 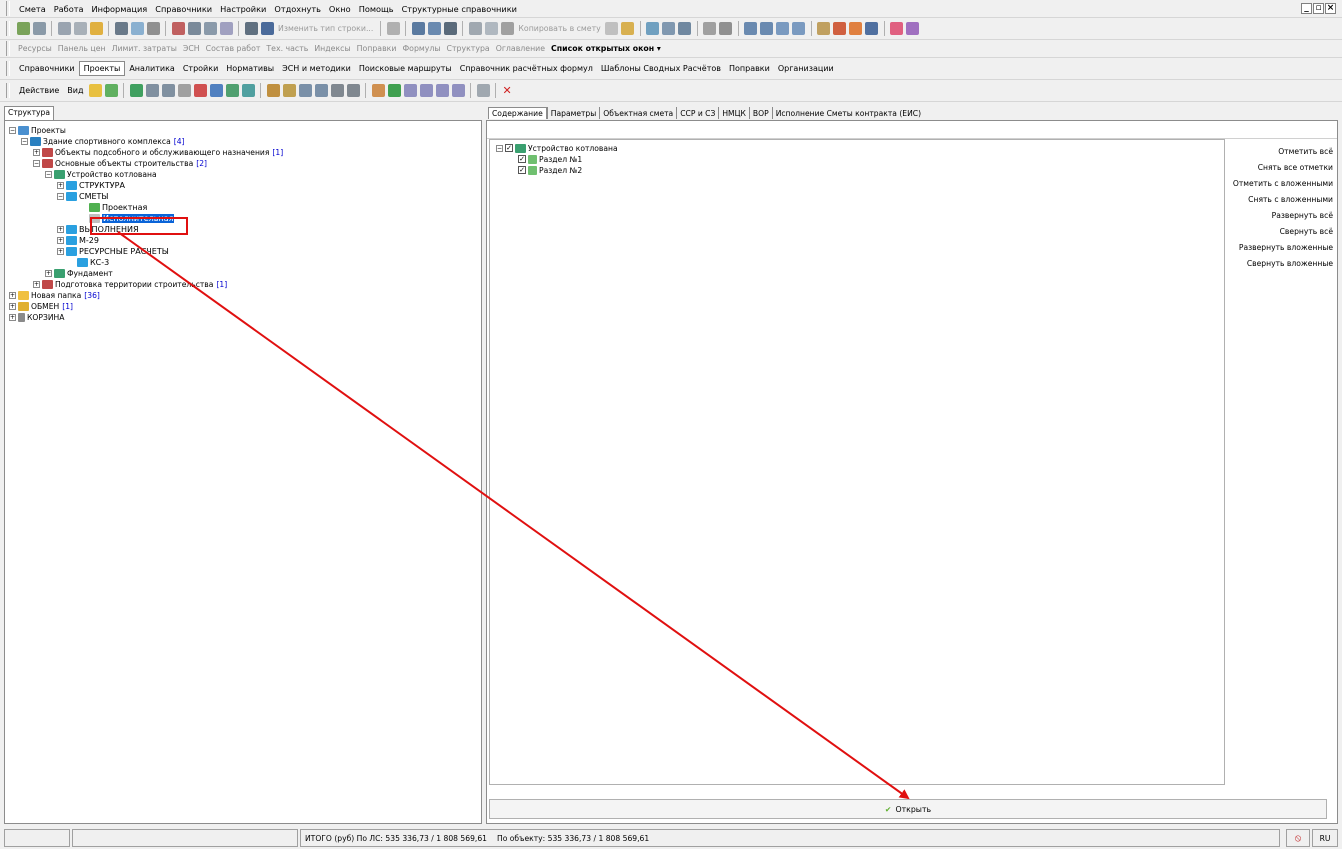 What do you see at coordinates (273, 90) in the screenshot?
I see `estimate-icon` at bounding box center [273, 90].